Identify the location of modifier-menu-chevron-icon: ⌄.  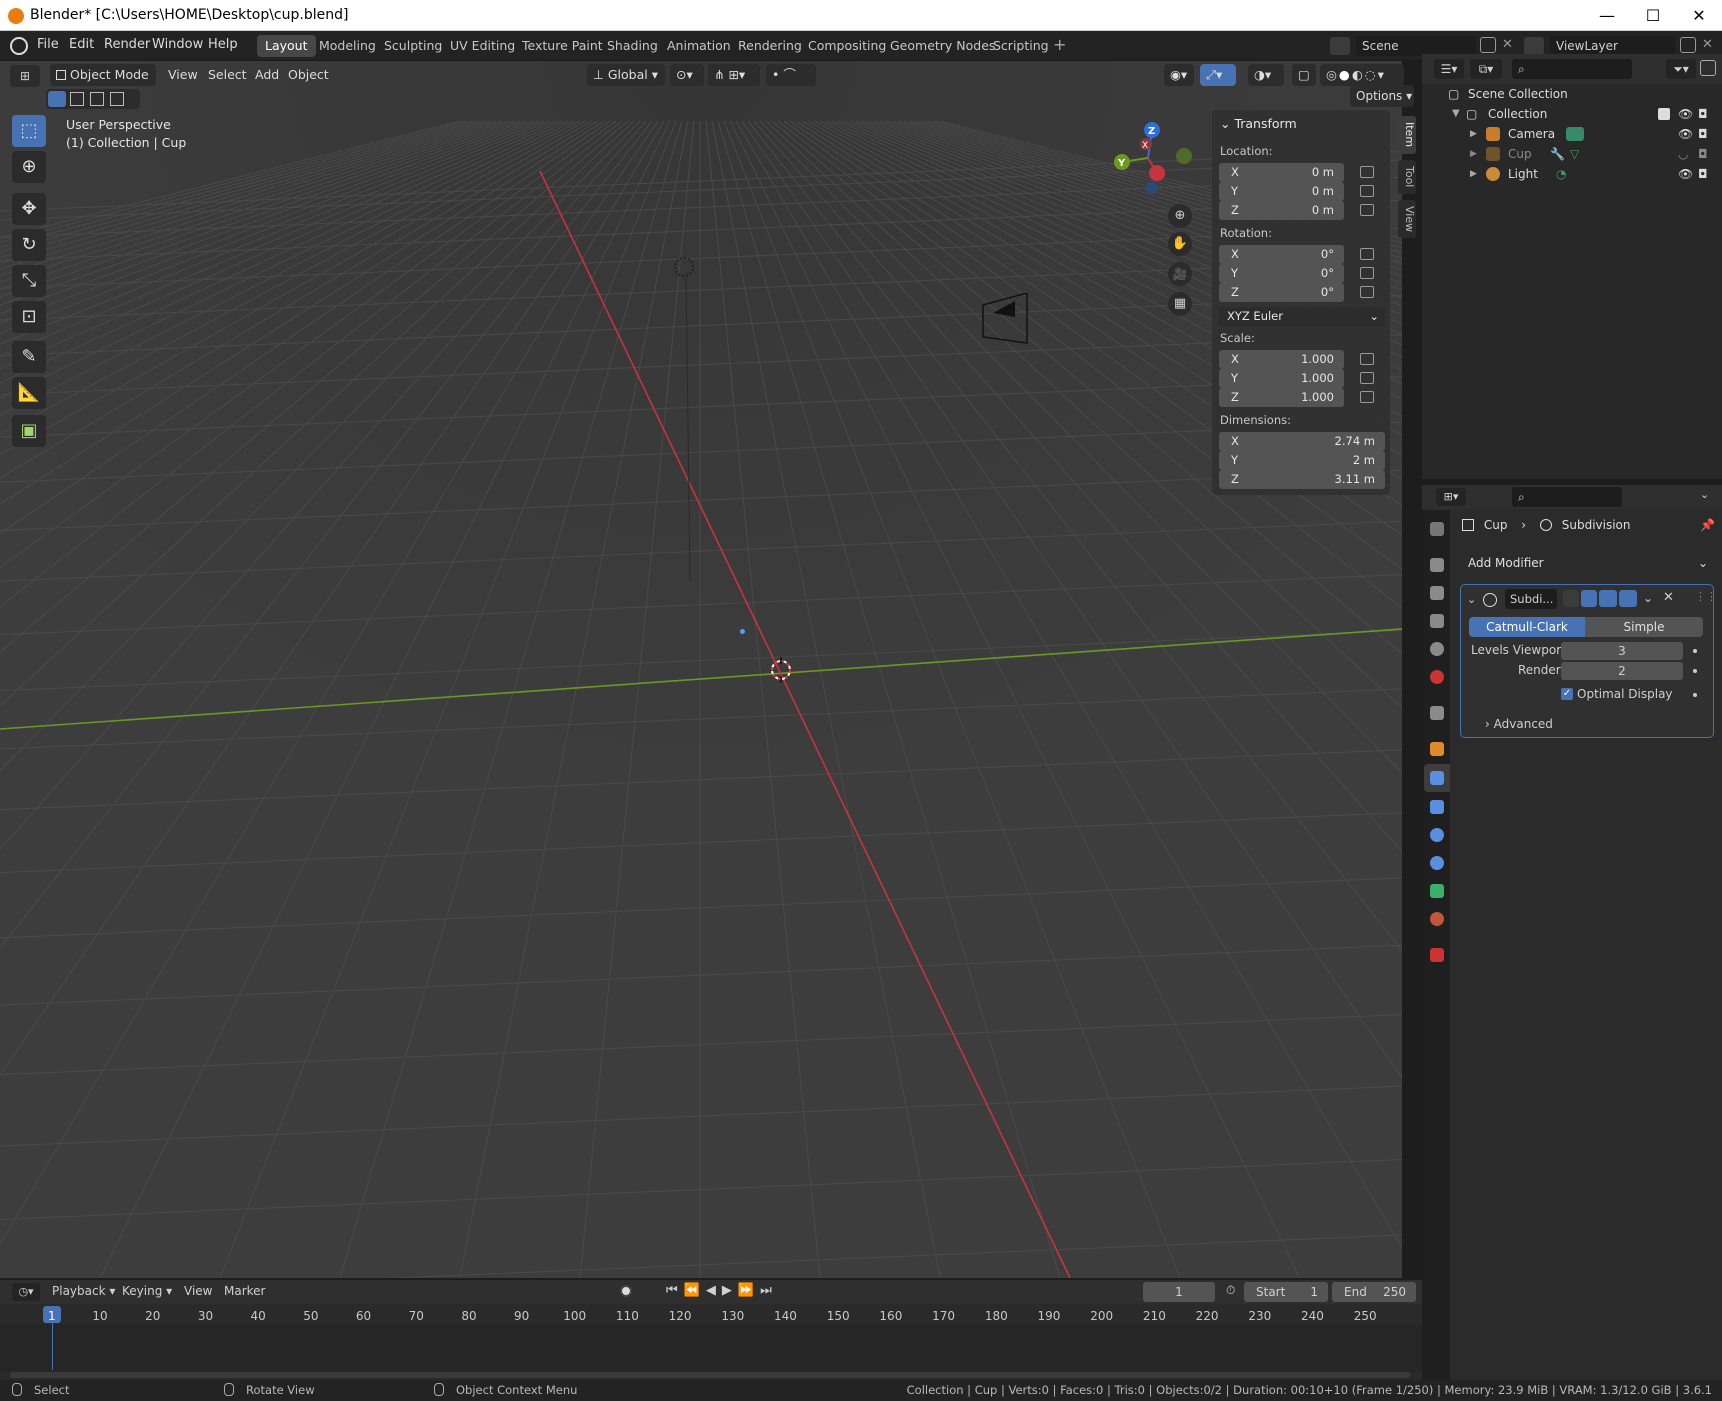
(1648, 598).